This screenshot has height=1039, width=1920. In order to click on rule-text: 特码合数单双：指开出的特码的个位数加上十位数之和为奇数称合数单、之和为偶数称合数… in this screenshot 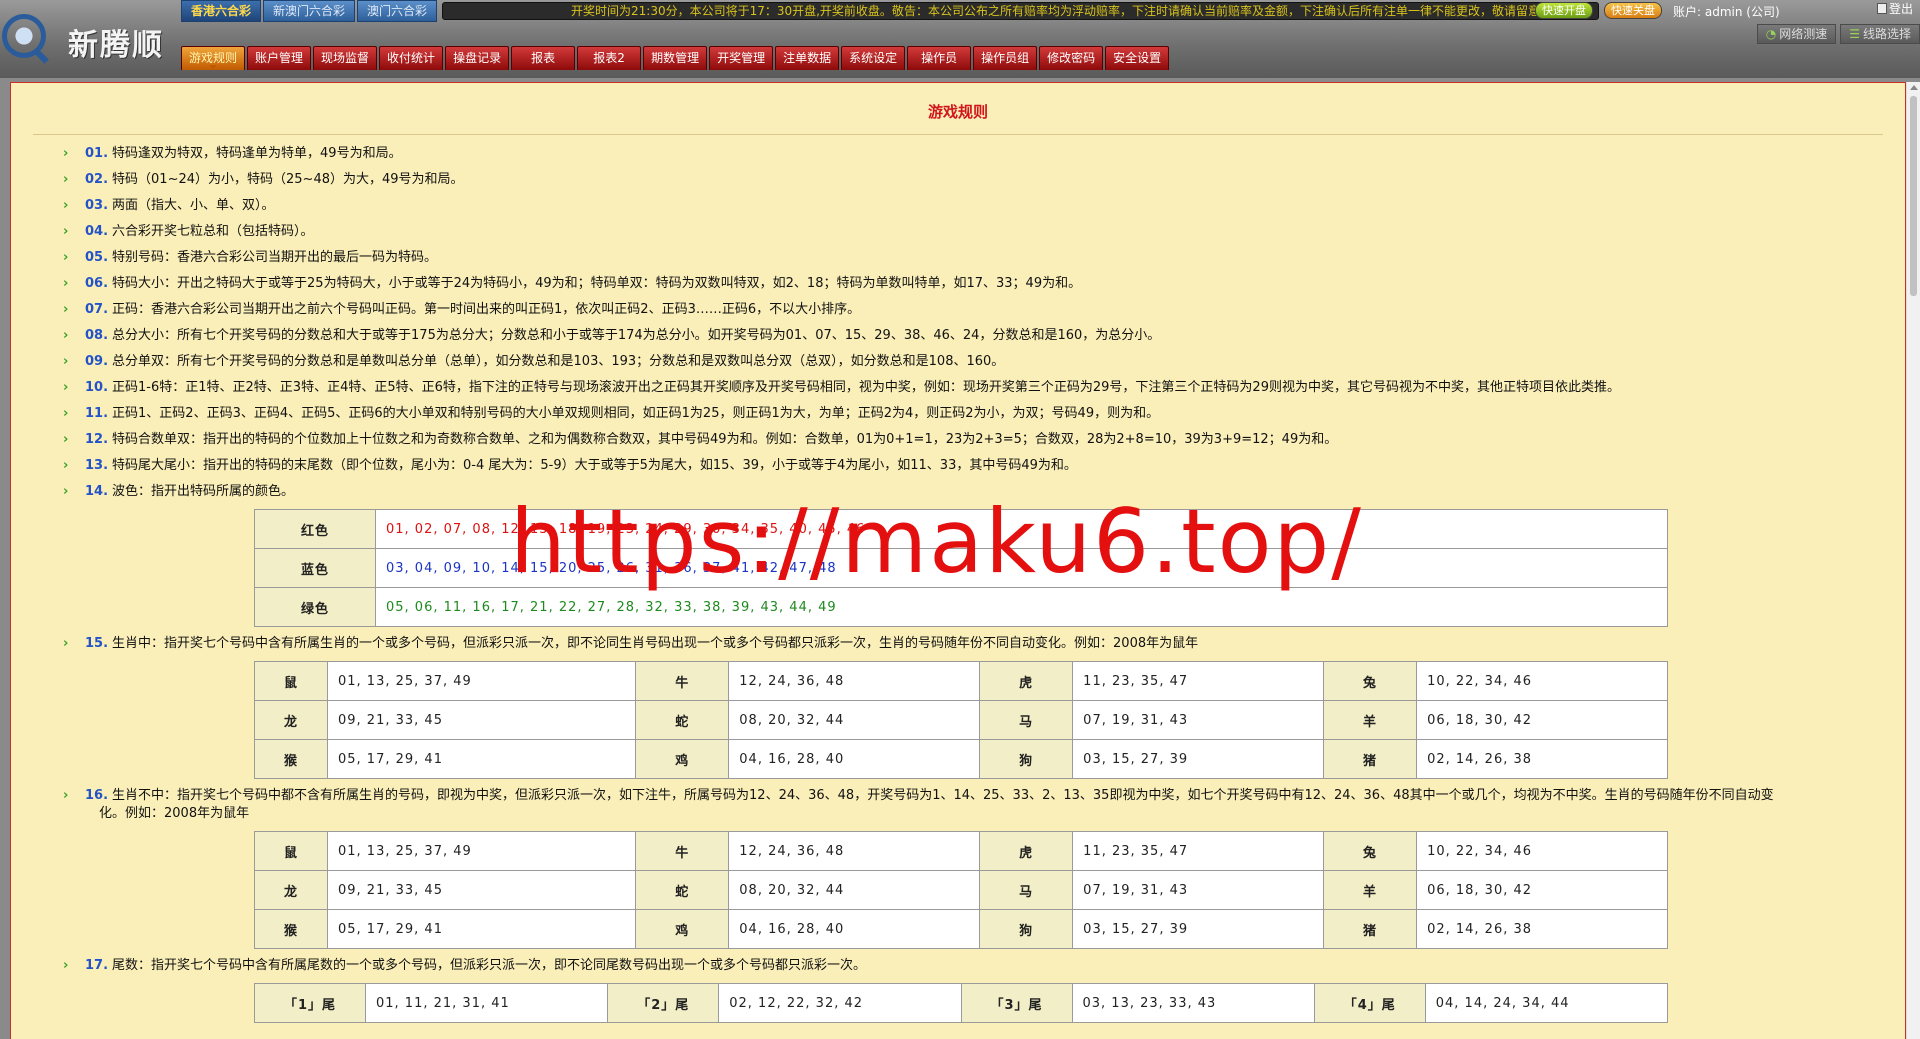, I will do `click(725, 439)`.